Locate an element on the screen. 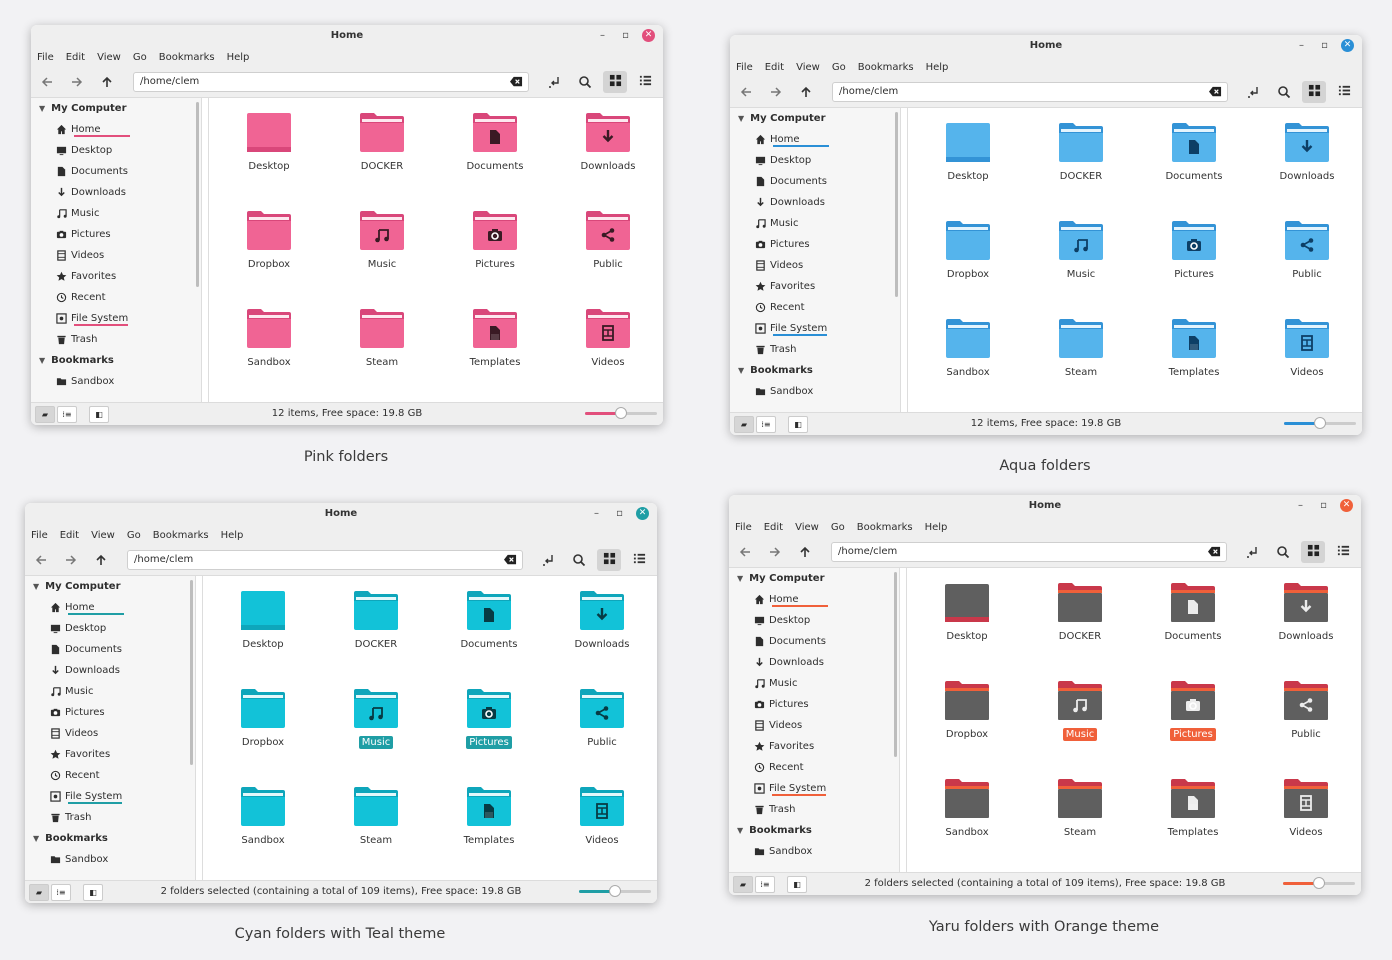 This screenshot has width=1392, height=960. sidebar-item-home: Home is located at coordinates (116, 129).